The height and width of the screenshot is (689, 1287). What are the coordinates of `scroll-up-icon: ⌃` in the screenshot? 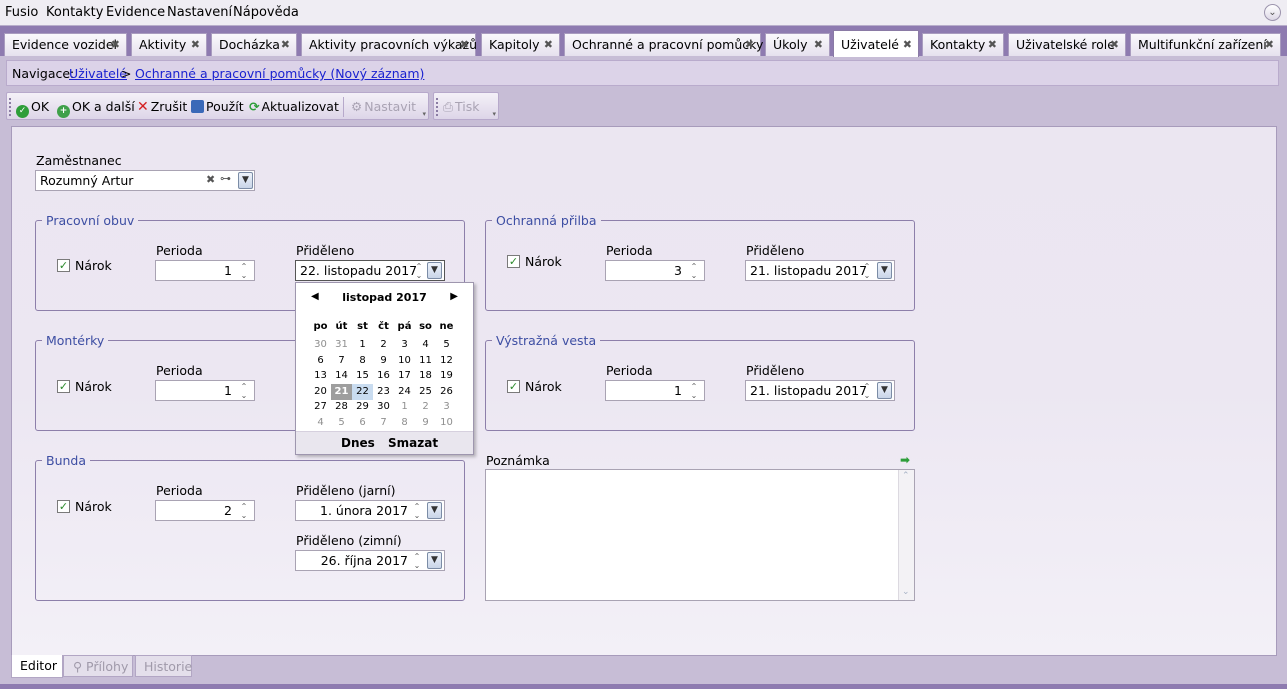 It's located at (906, 476).